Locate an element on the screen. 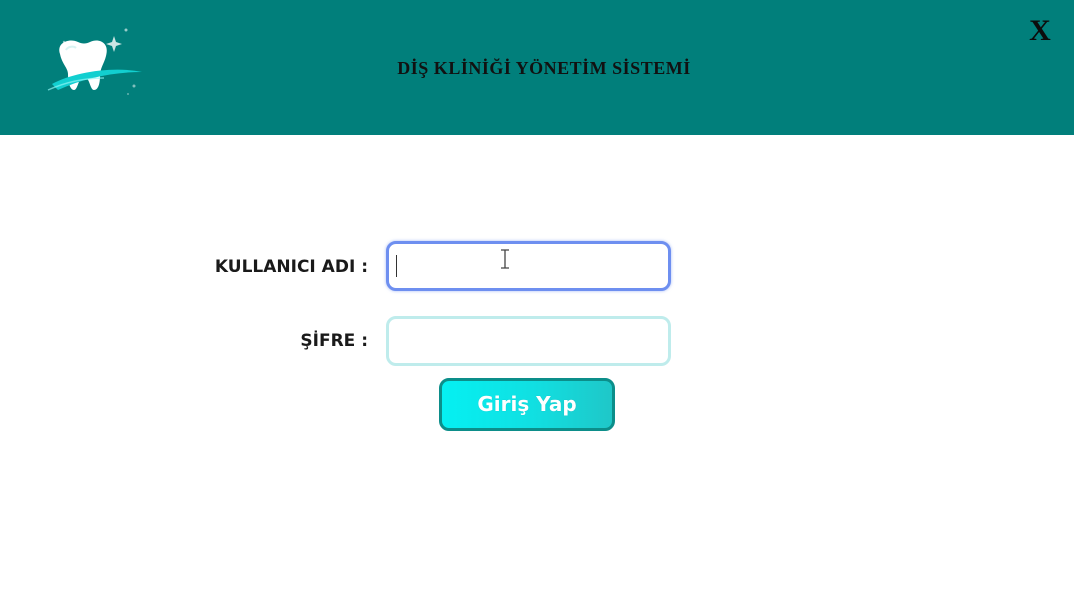 The image size is (1074, 605). text-caret is located at coordinates (396, 266).